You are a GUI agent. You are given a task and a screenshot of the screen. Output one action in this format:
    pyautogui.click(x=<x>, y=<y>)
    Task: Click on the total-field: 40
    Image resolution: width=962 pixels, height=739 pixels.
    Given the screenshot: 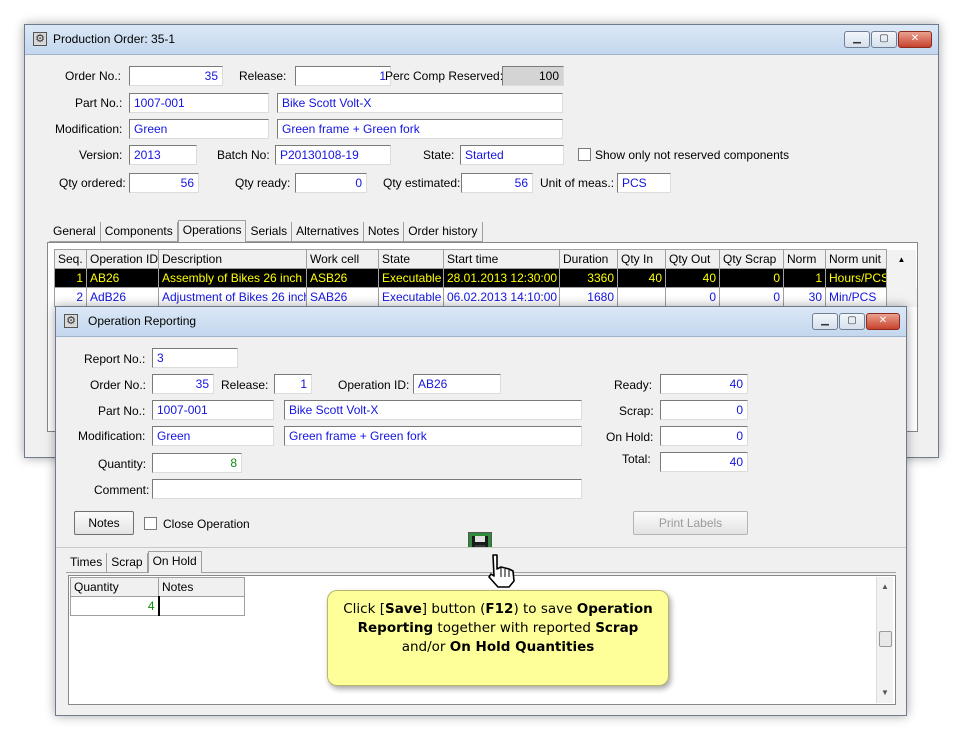 What is the action you would take?
    pyautogui.click(x=704, y=462)
    